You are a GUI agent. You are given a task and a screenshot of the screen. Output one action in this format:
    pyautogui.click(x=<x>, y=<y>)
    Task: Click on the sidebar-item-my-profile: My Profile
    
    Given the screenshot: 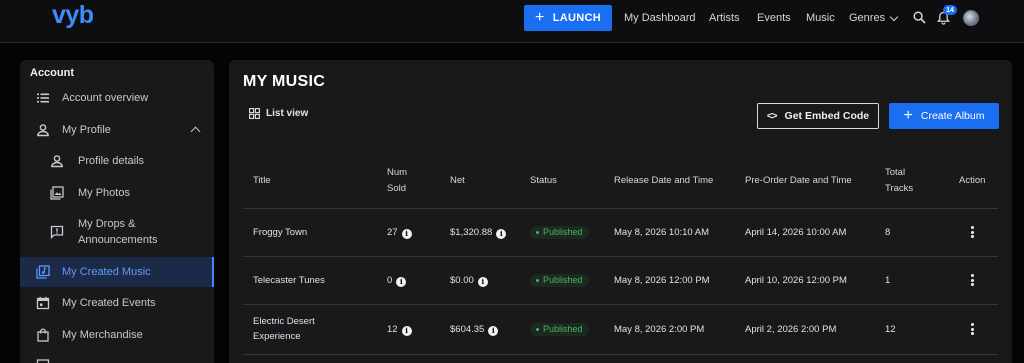 What is the action you would take?
    pyautogui.click(x=117, y=129)
    